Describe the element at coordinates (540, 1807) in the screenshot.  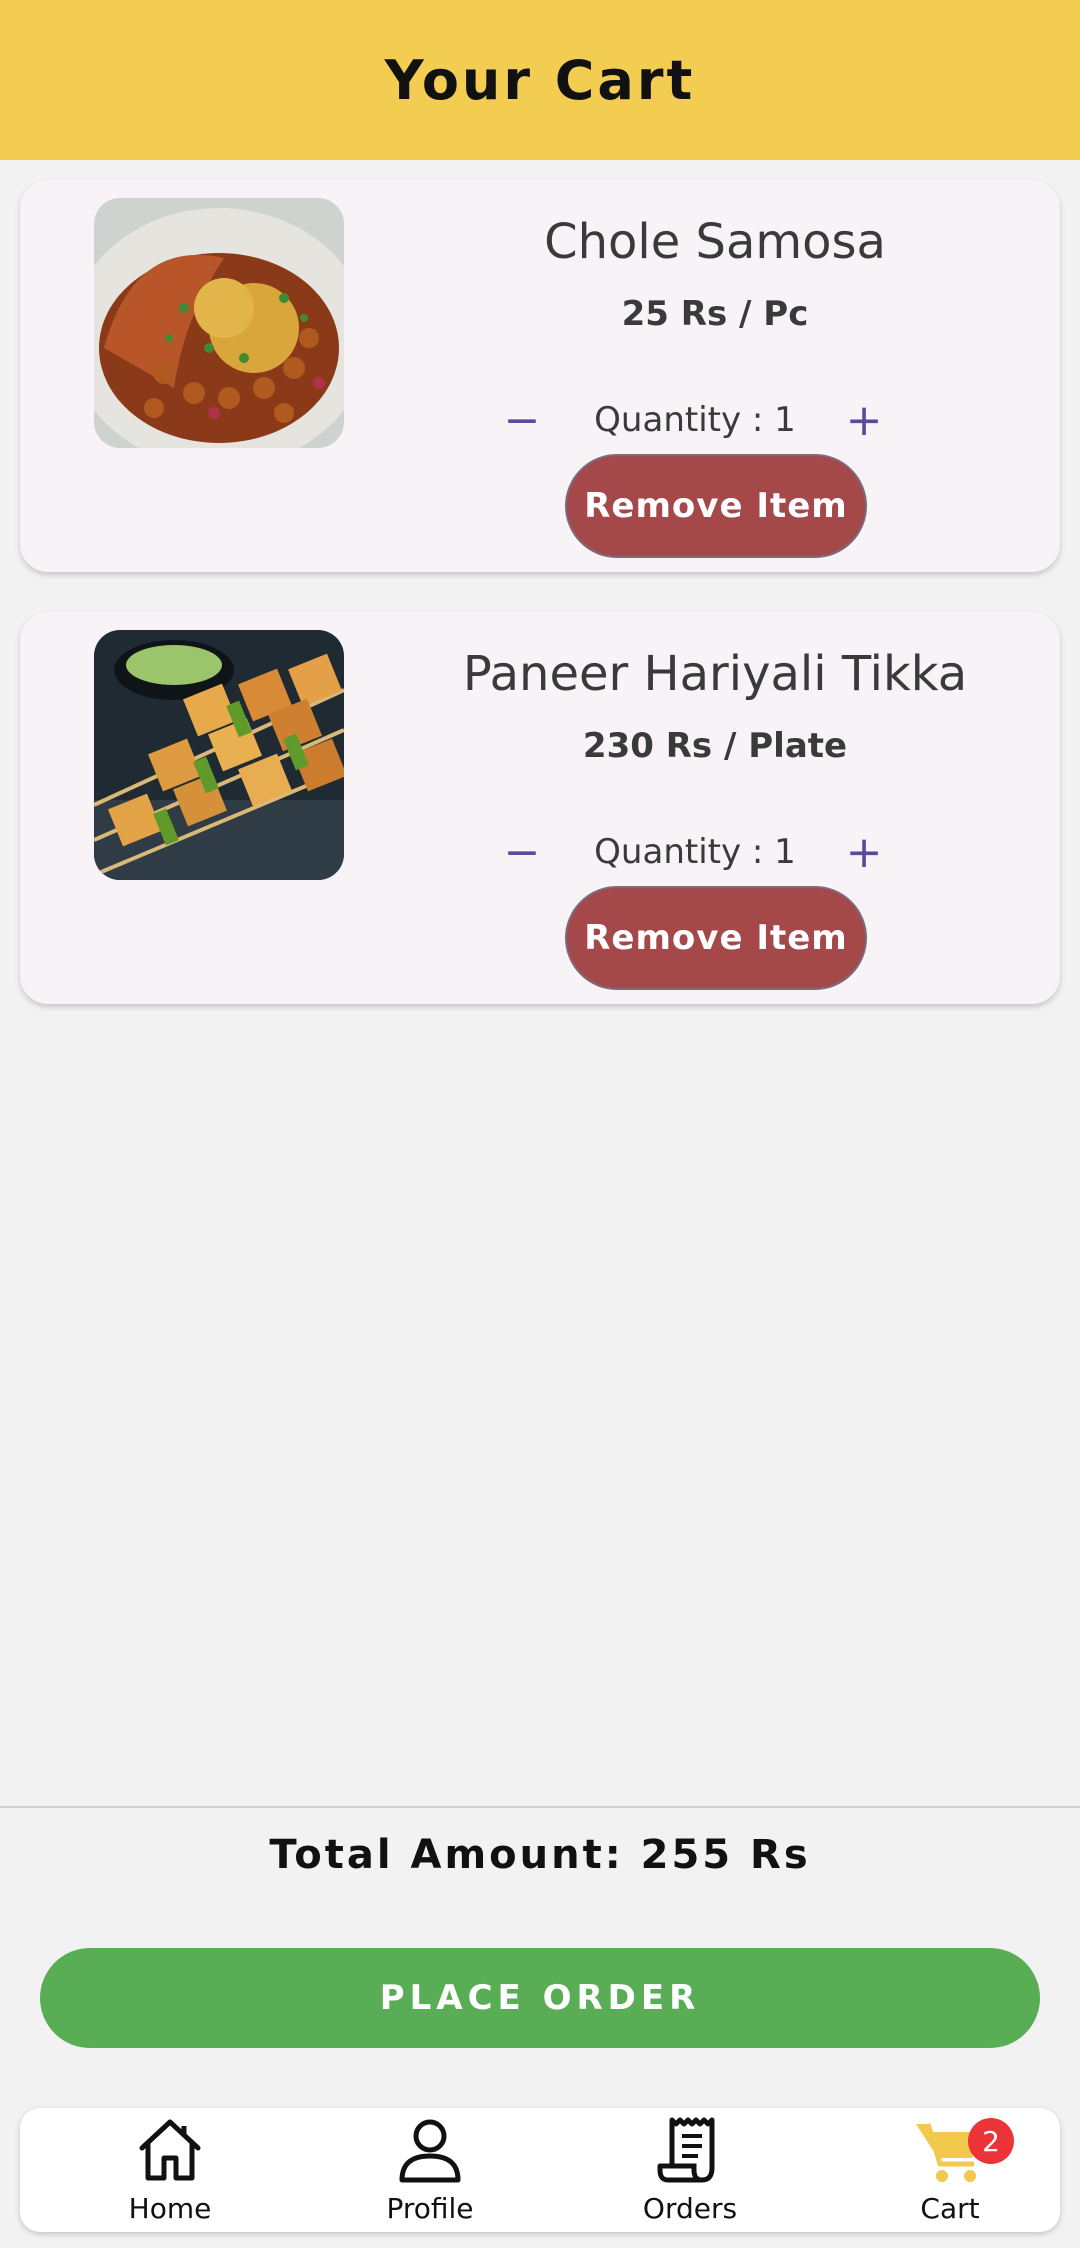
I see `summary-divider` at that location.